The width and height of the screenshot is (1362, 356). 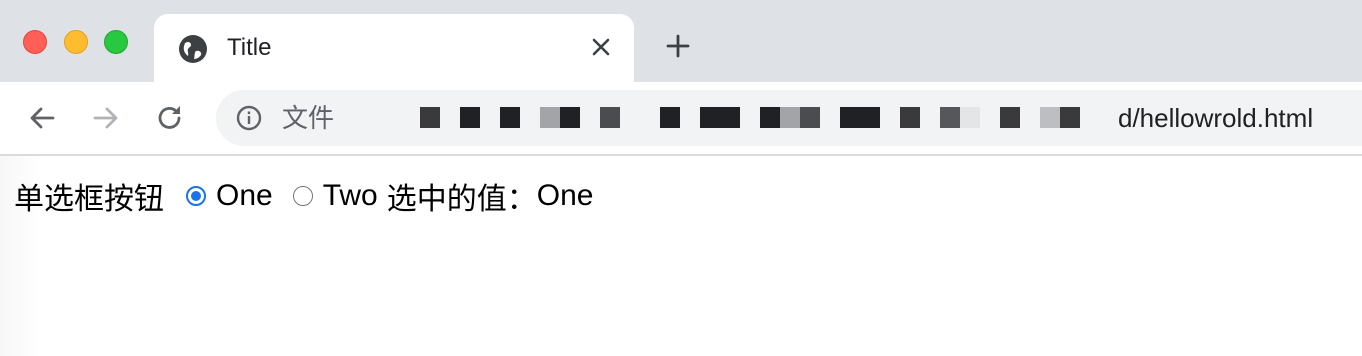 I want to click on window-minimize-button, so click(x=76, y=42).